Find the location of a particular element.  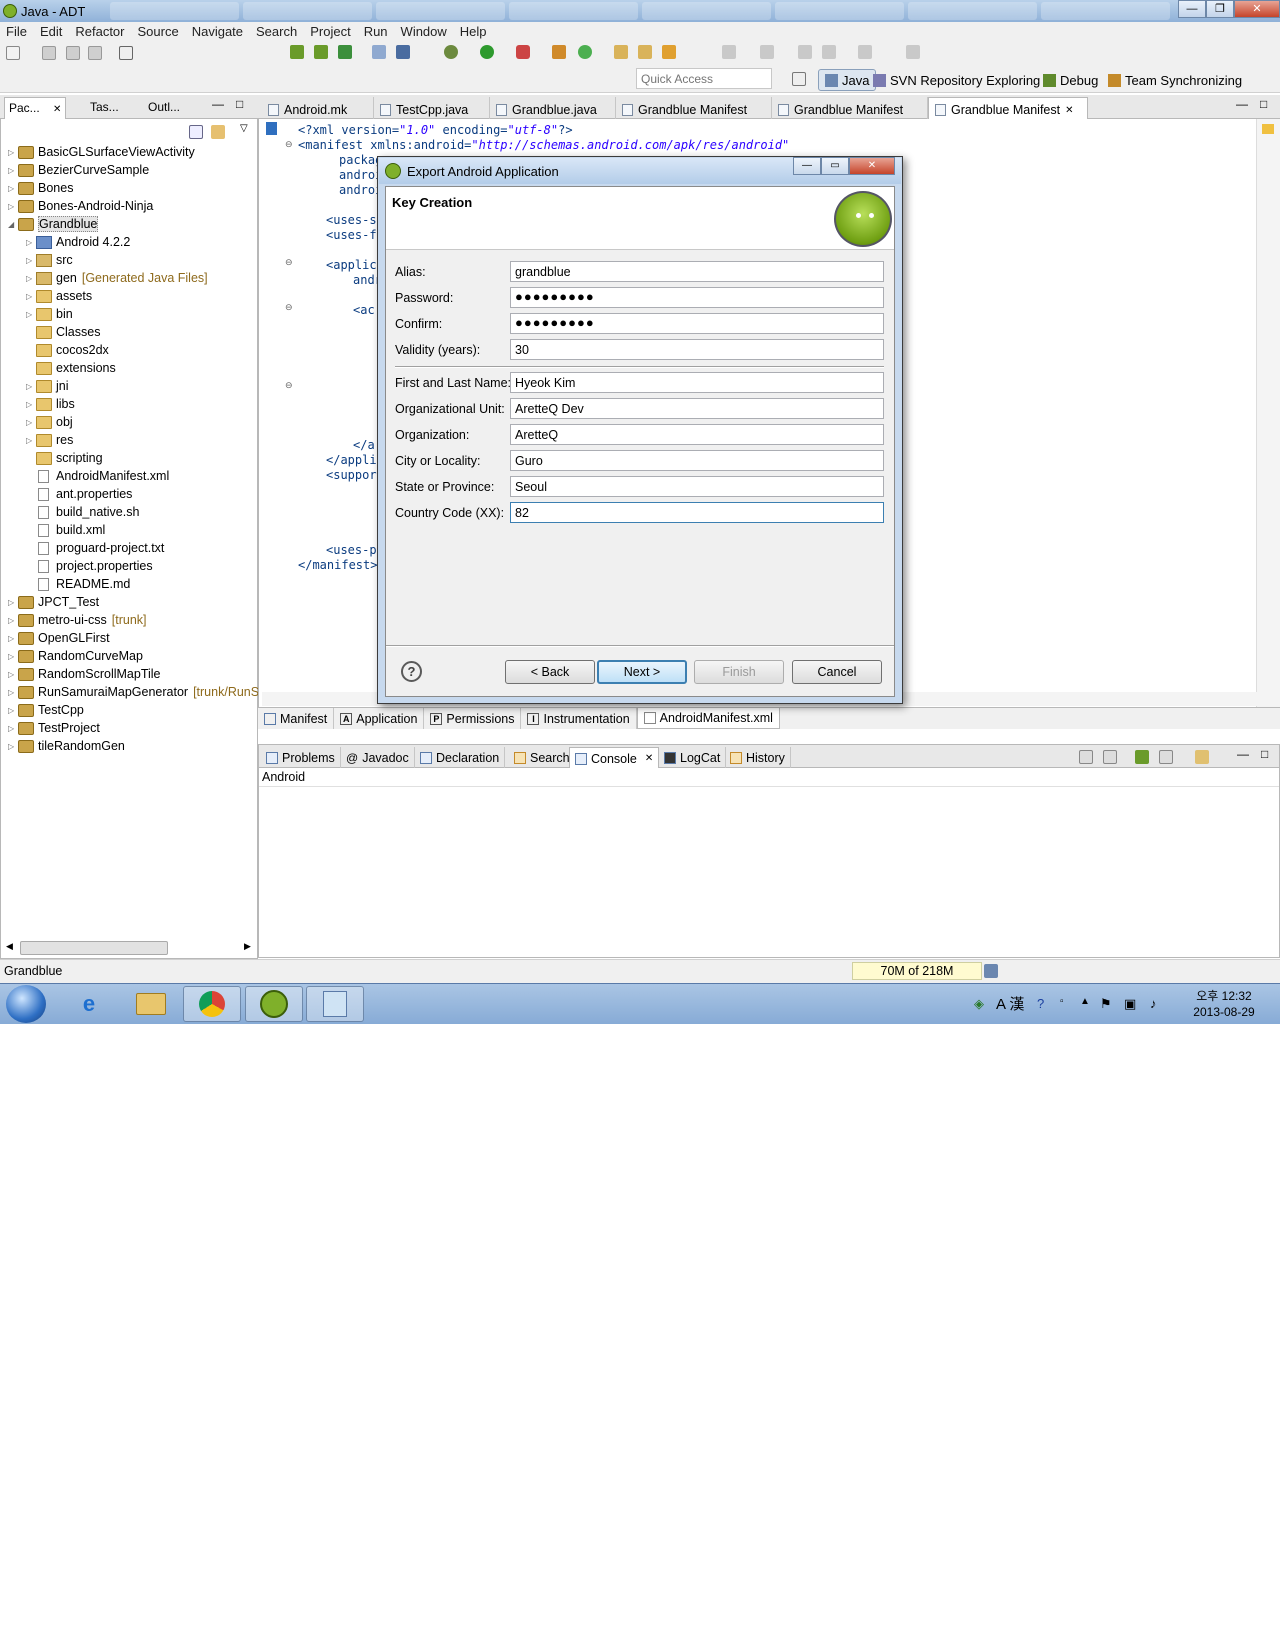

tree-item: ▷ bin is located at coordinates (49, 314).